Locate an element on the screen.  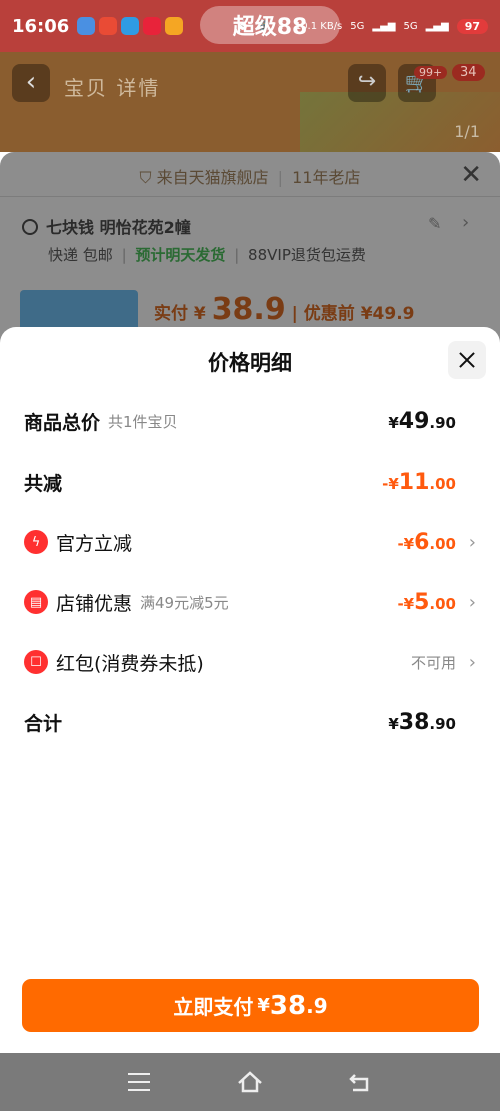
row-sub: 共1件宝贝 is located at coordinates (143, 421).